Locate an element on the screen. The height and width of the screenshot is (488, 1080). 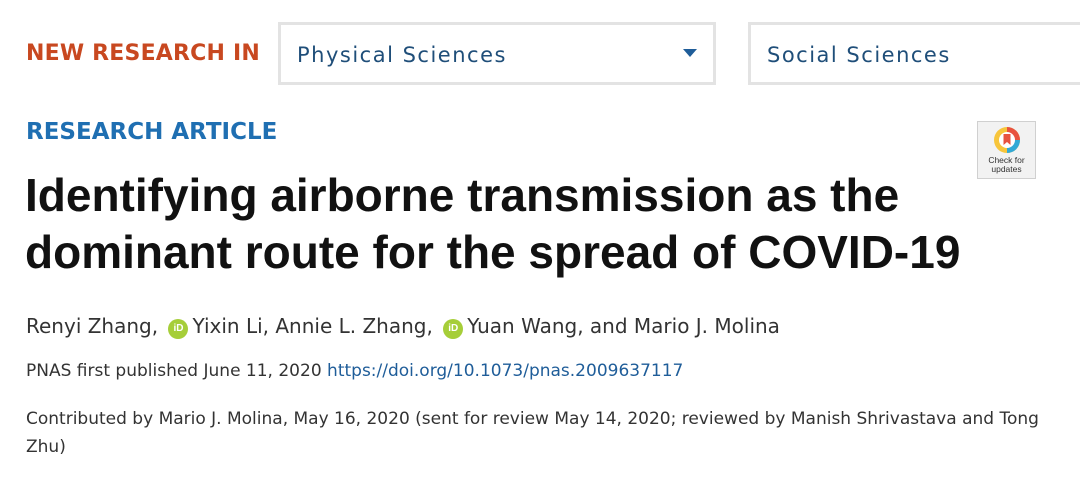
check-for-updates-icon is located at coordinates (1007, 140).